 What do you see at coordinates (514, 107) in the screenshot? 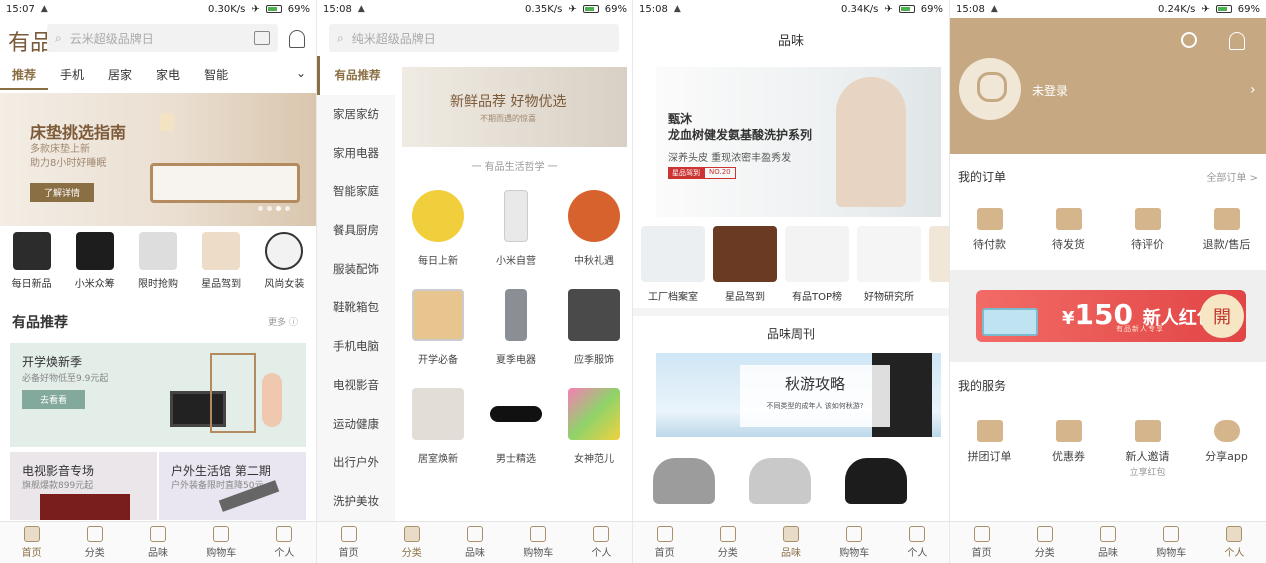
I see `category-banner: 新鲜品荐 好物优选 不期而遇的惊喜` at bounding box center [514, 107].